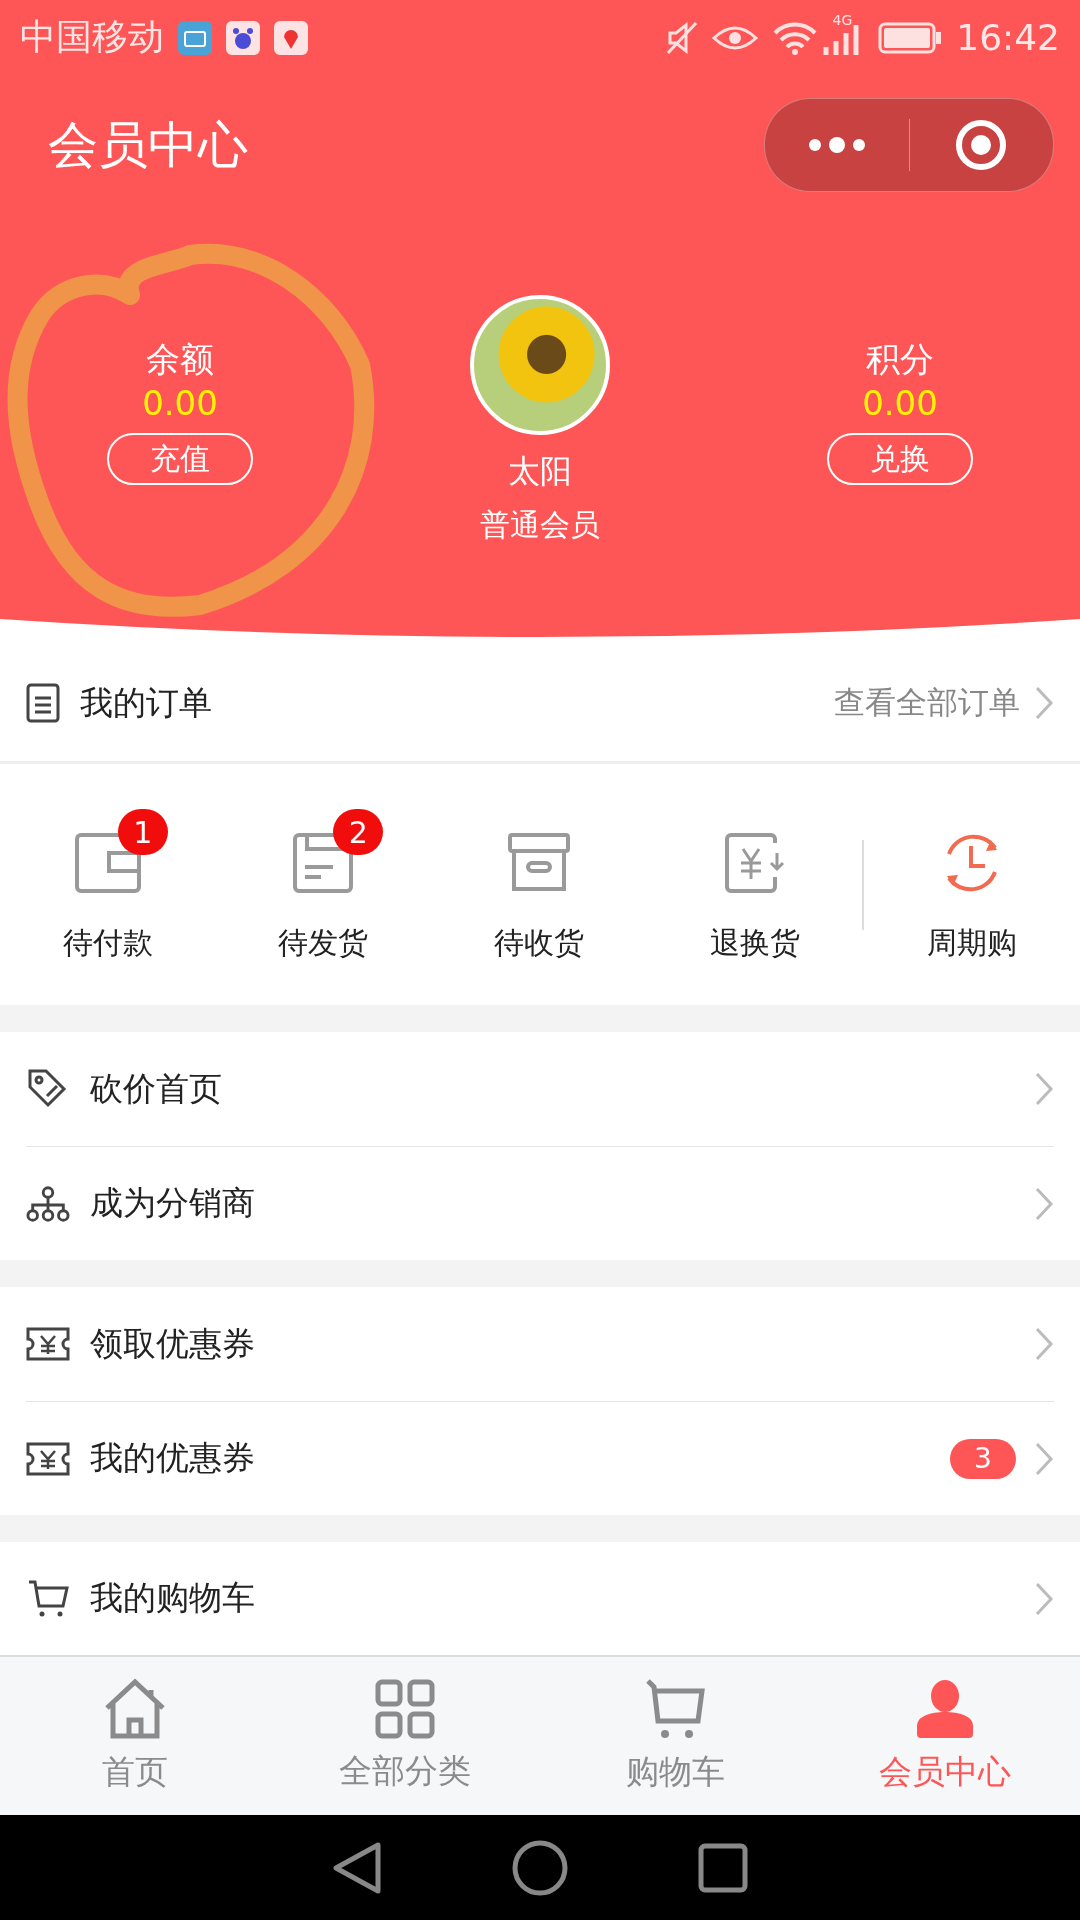 The image size is (1080, 1920). Describe the element at coordinates (754, 863) in the screenshot. I see `yen-return-icon` at that location.